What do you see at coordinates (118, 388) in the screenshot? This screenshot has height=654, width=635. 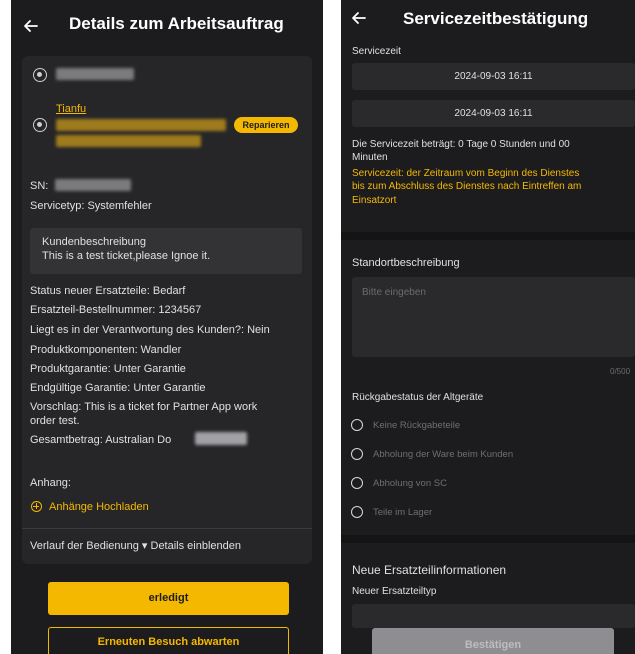 I see `detail-line: Endgültige Garantie: Unter Garantie` at bounding box center [118, 388].